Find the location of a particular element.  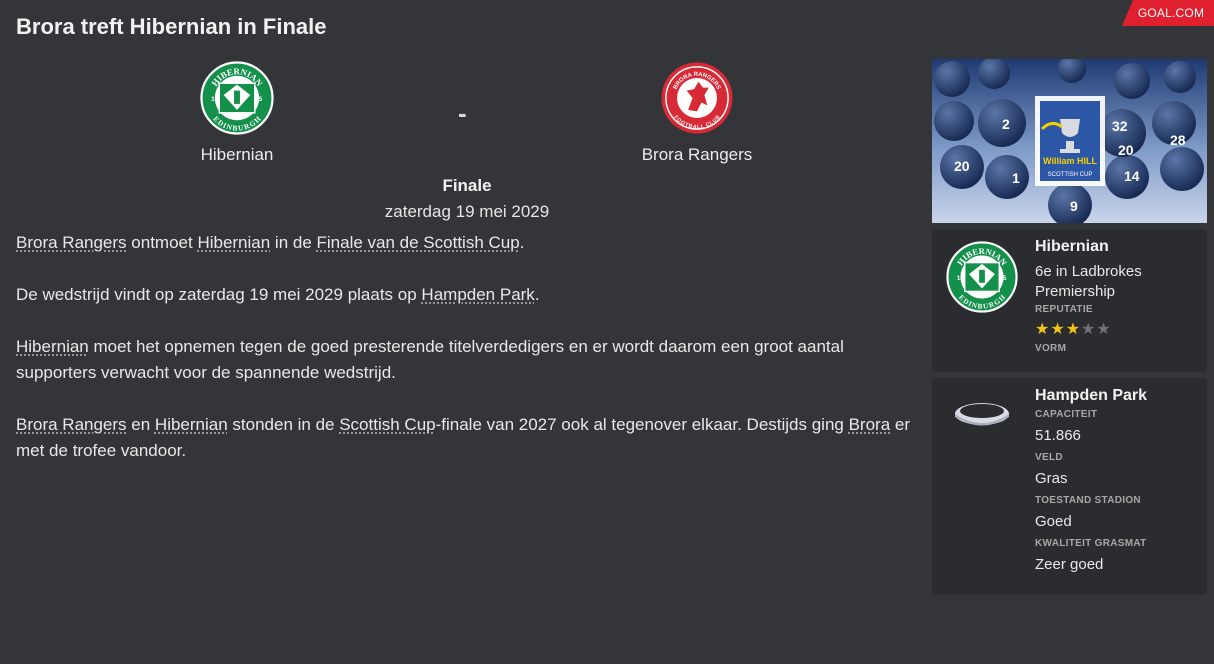

svg-text: 14 is located at coordinates (1132, 176).